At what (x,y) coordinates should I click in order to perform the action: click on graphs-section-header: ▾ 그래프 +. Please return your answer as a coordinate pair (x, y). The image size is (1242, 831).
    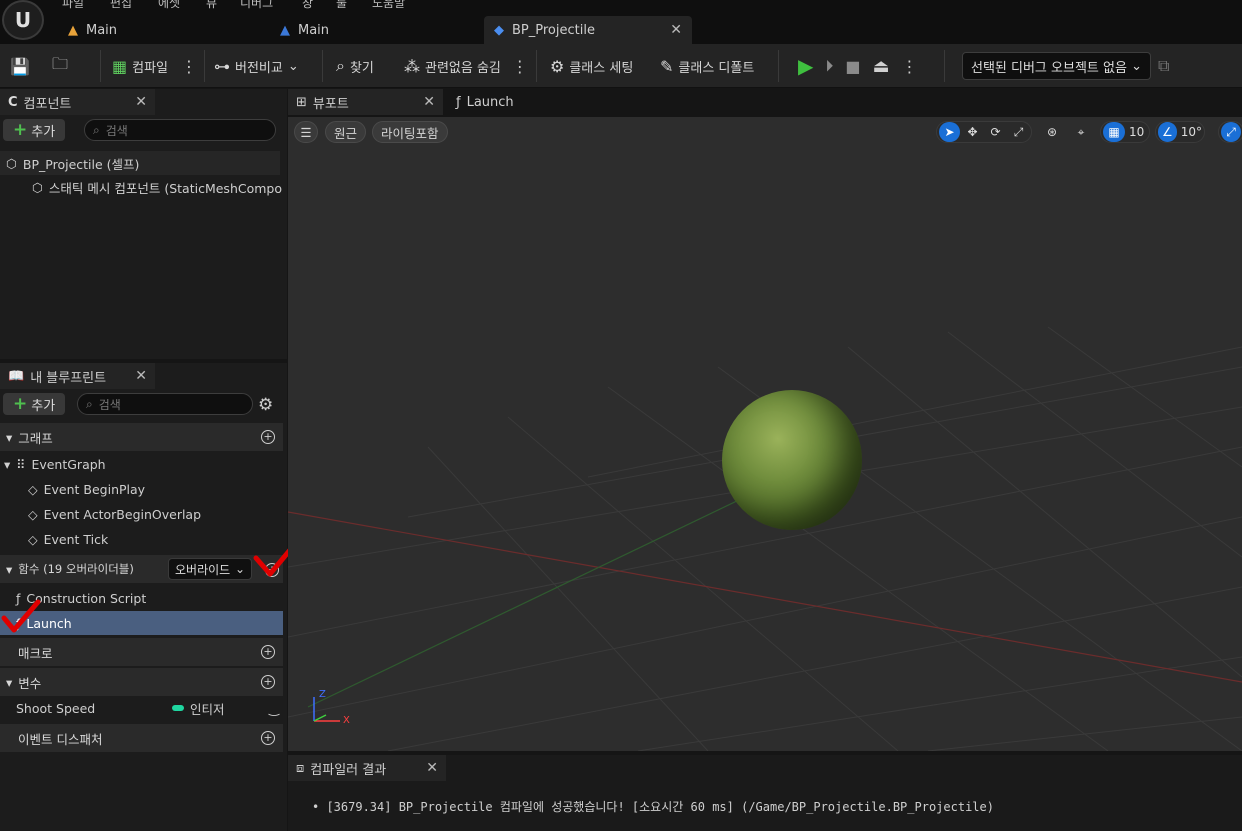
    Looking at the image, I should click on (141, 437).